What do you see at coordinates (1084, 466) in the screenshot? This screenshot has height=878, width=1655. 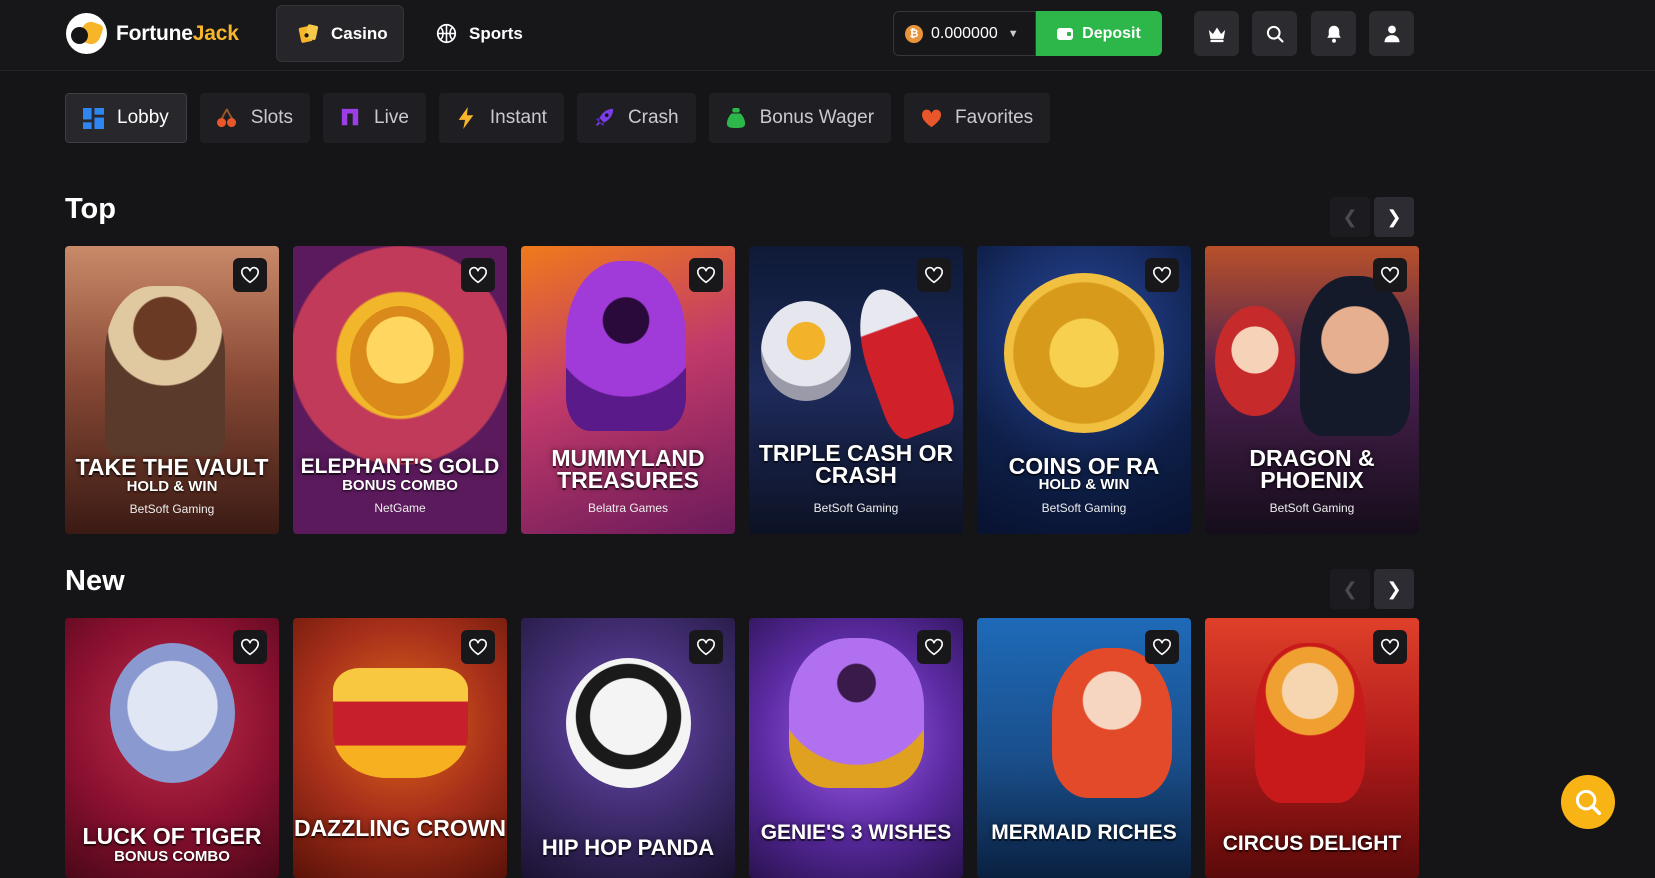 I see `game-title: COINS OF RA` at bounding box center [1084, 466].